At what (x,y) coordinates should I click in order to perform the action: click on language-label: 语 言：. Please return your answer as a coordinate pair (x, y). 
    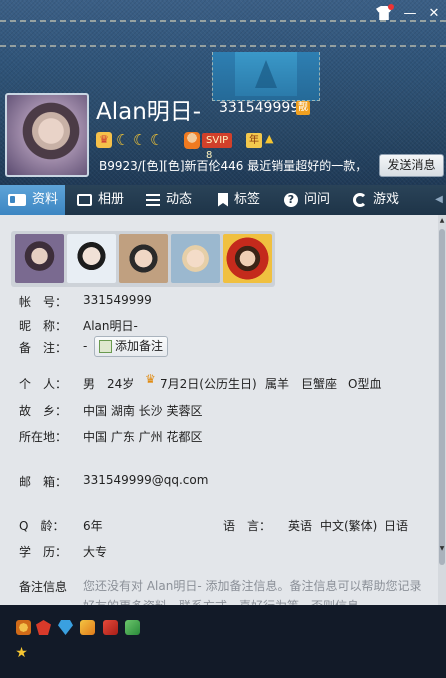
    Looking at the image, I should click on (247, 526).